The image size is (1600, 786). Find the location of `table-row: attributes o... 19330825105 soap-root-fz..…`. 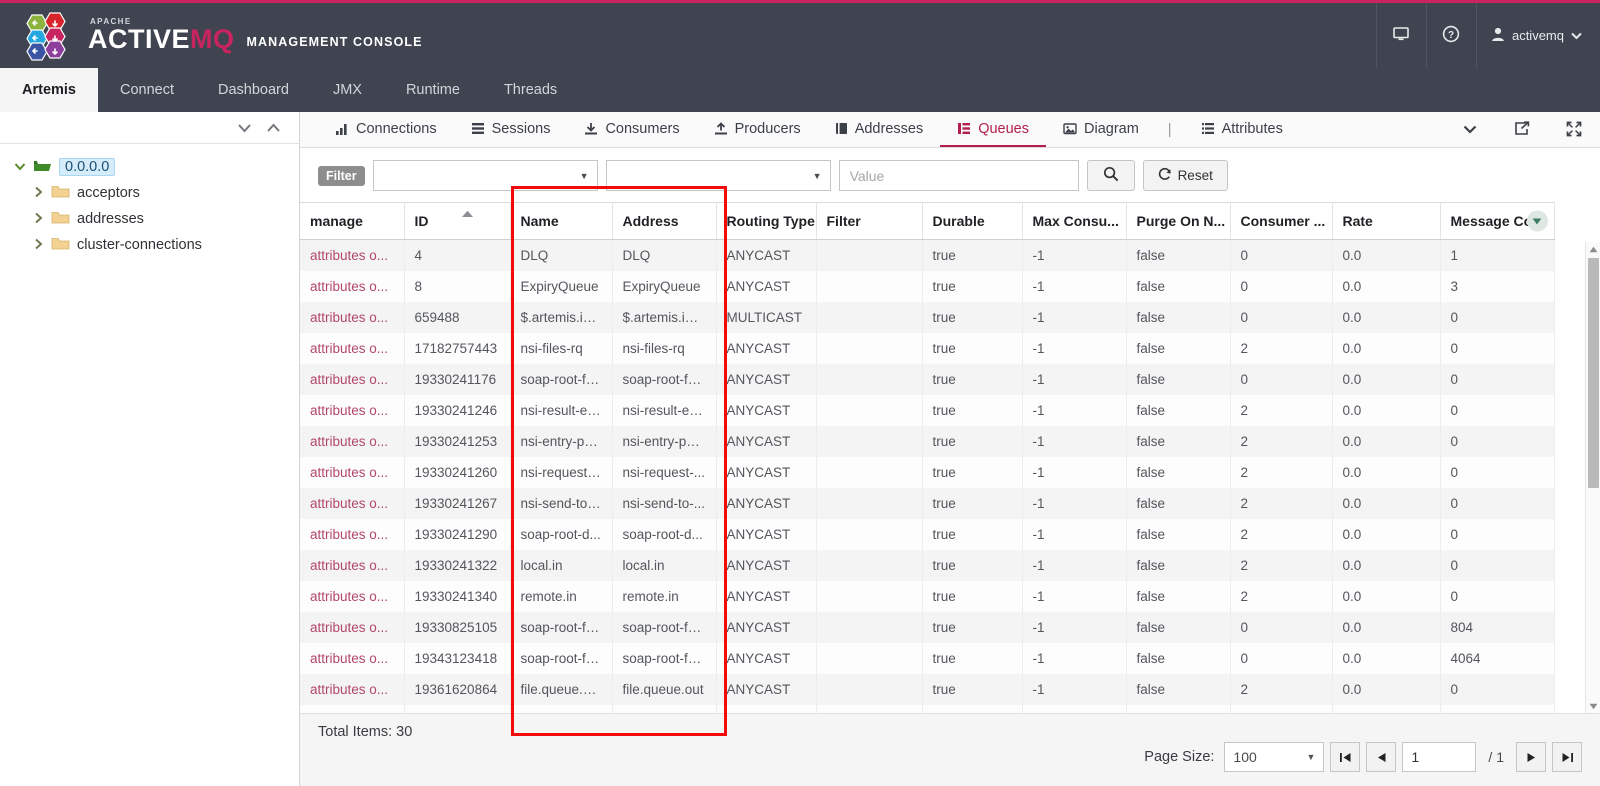

table-row: attributes o... 19330825105 soap-root-fz..… is located at coordinates (927, 627).